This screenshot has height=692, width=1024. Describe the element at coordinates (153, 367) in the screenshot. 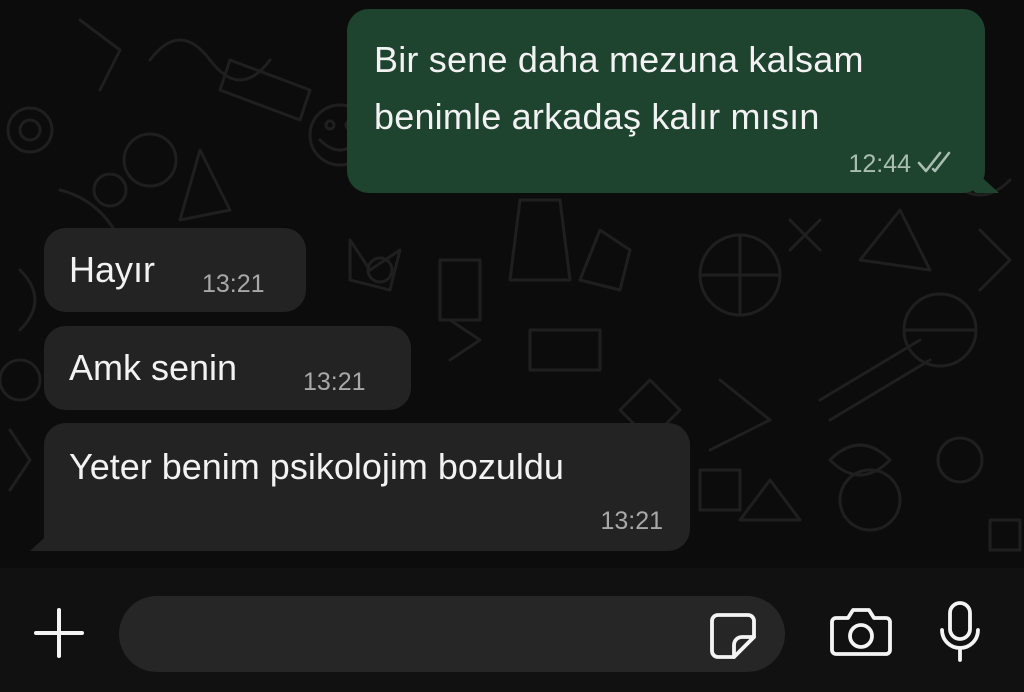

I see `message-text: Amk senin` at that location.